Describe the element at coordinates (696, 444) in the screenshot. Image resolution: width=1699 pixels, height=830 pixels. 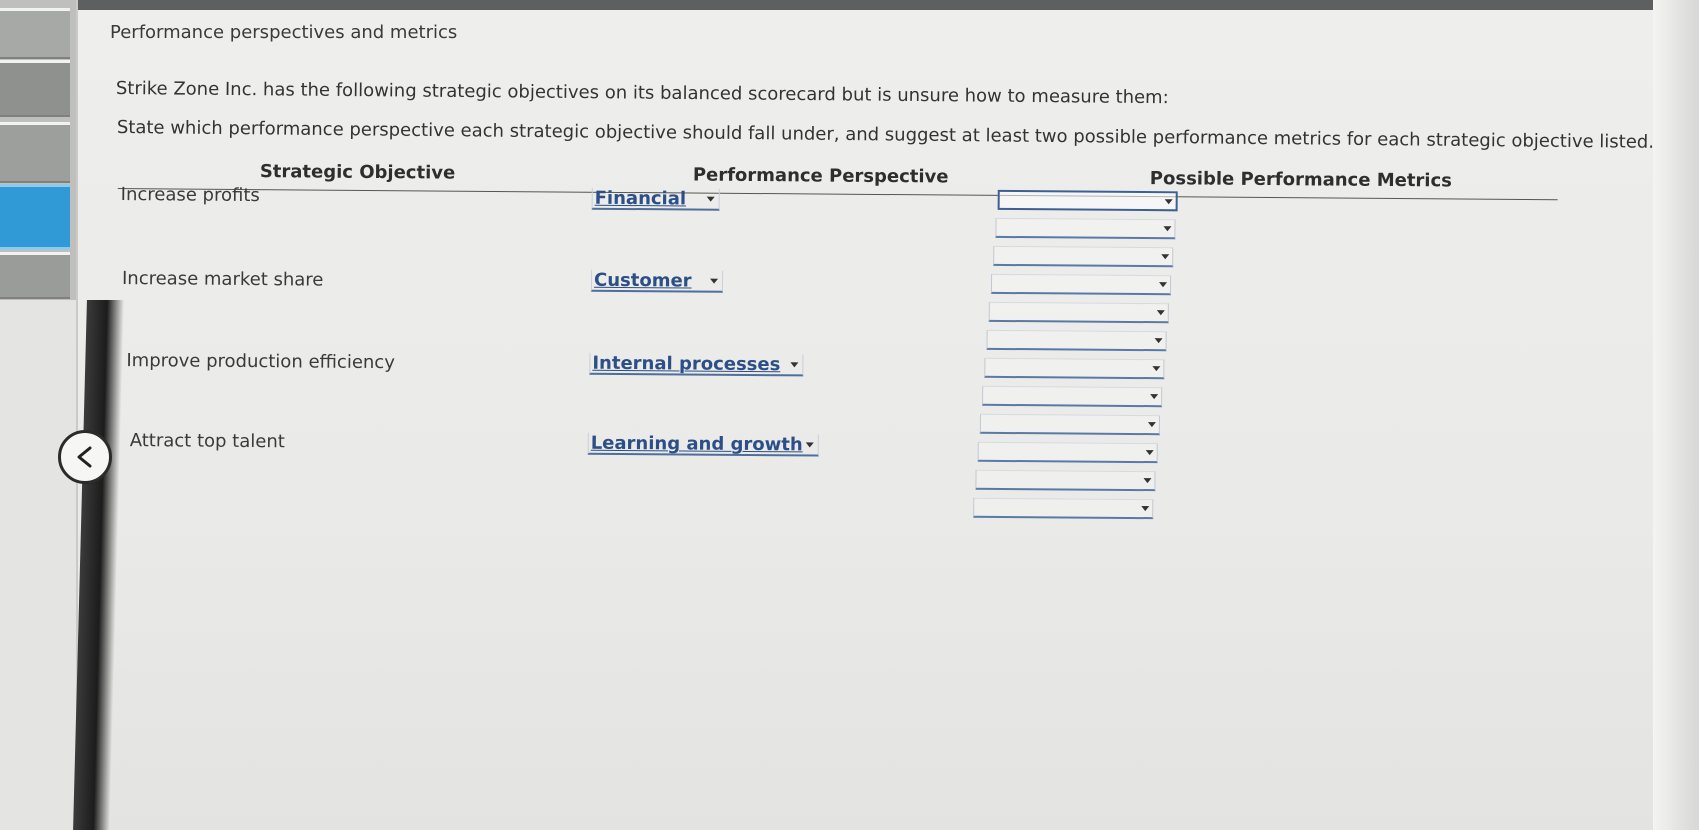
I see `perspective-select-value: Learning and growth` at that location.